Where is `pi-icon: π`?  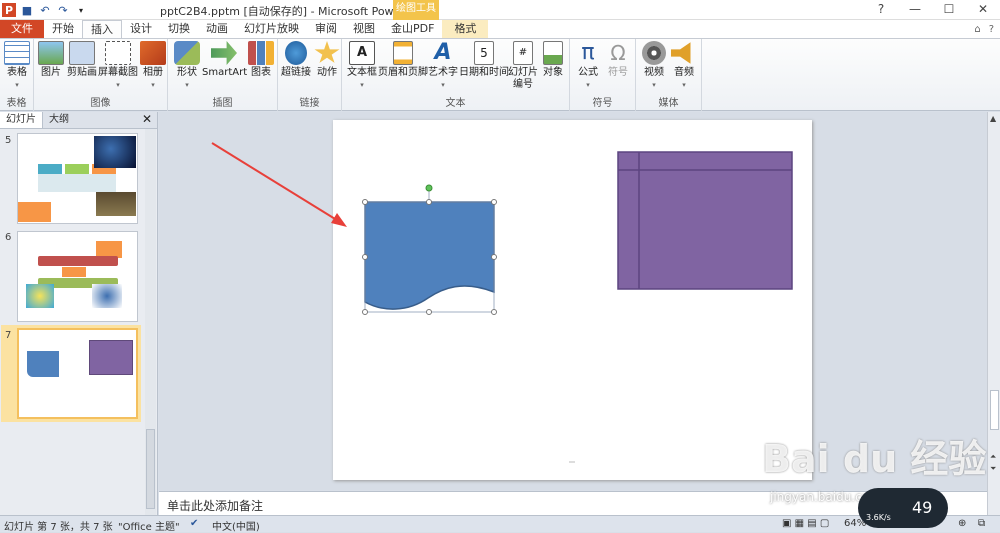 pi-icon: π is located at coordinates (588, 52).